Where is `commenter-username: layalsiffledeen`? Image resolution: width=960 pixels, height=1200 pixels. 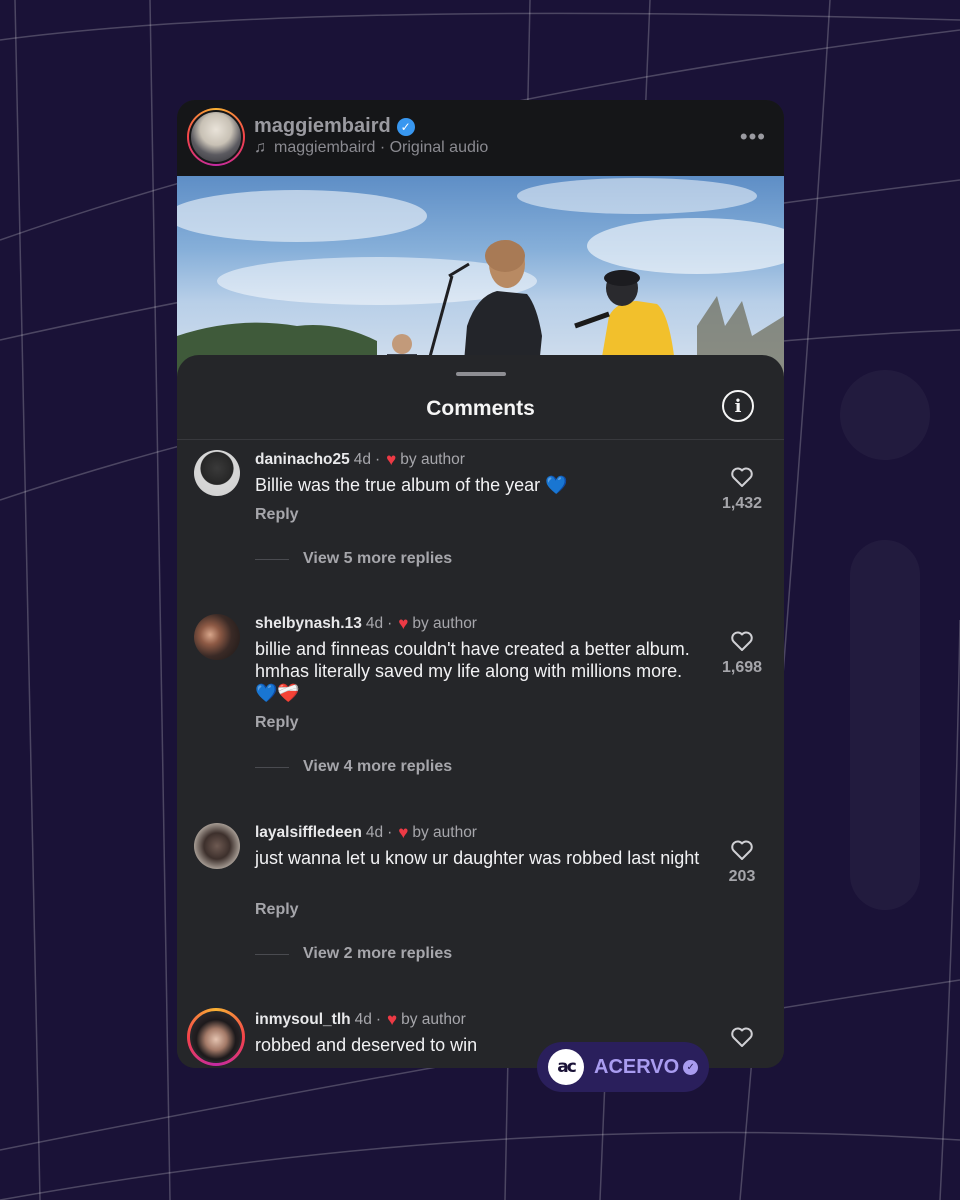
commenter-username: layalsiffledeen is located at coordinates (308, 833).